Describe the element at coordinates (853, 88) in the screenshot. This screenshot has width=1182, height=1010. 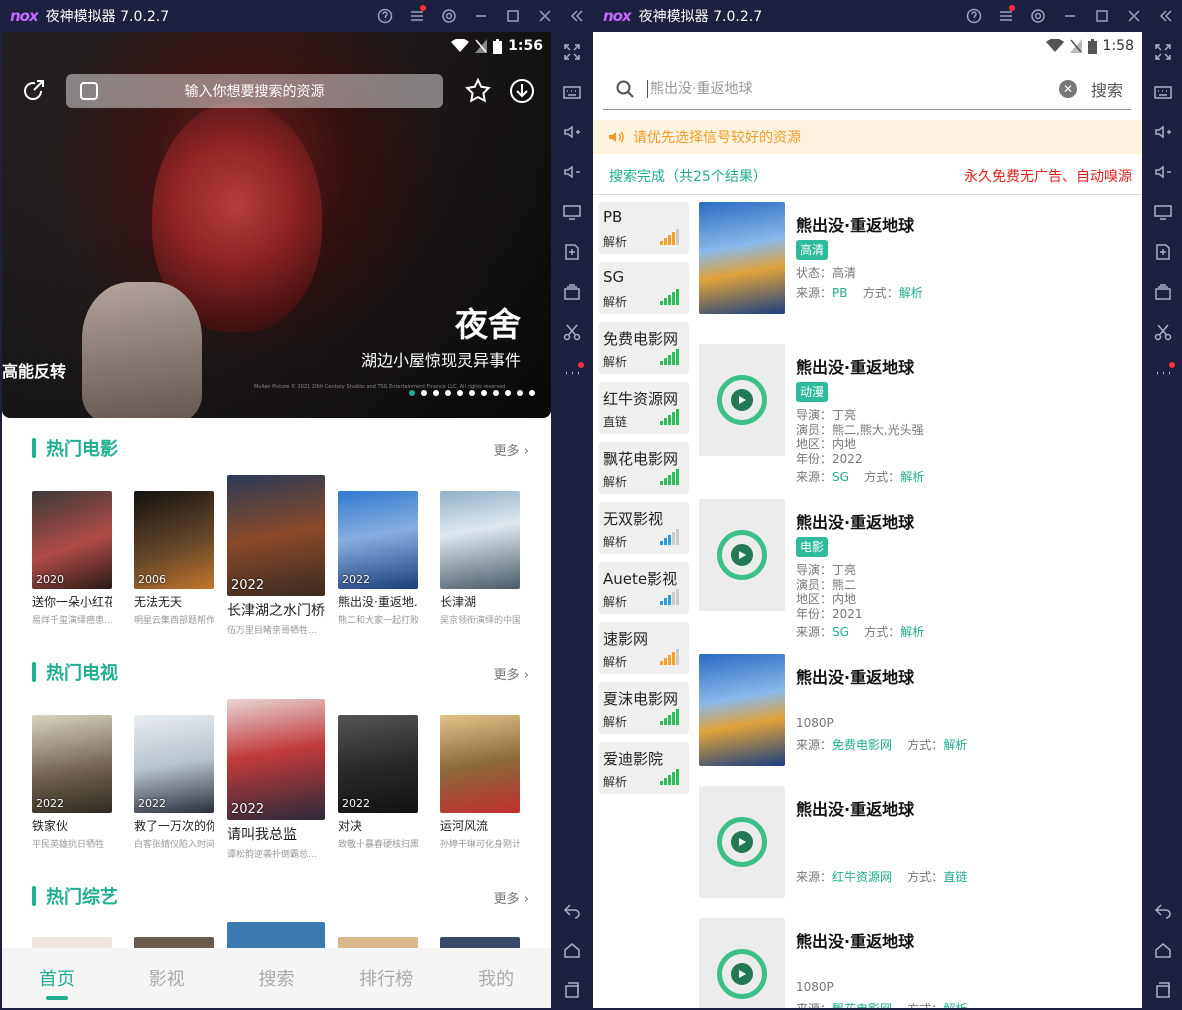
I see `search-input: 熊出没·重返地球` at that location.